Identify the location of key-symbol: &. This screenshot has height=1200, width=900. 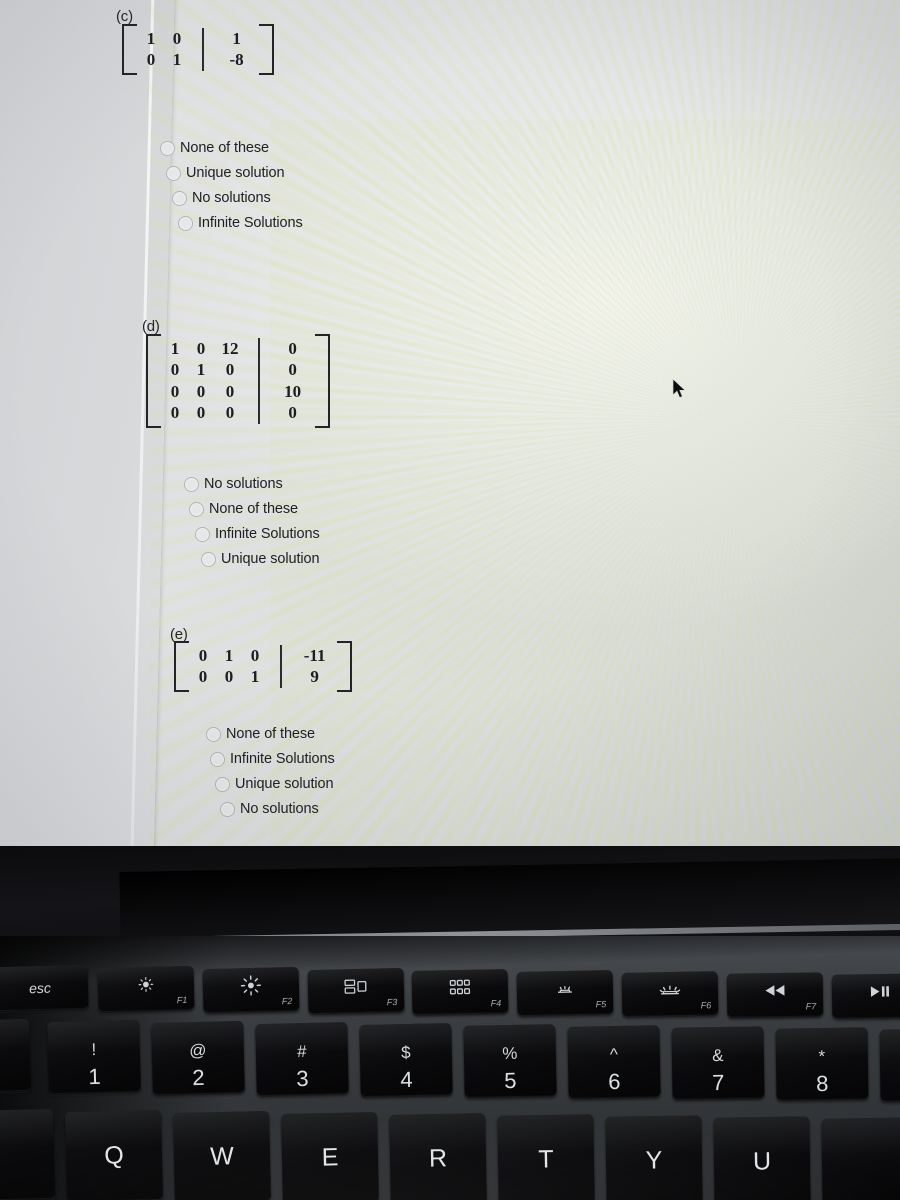
(718, 1056).